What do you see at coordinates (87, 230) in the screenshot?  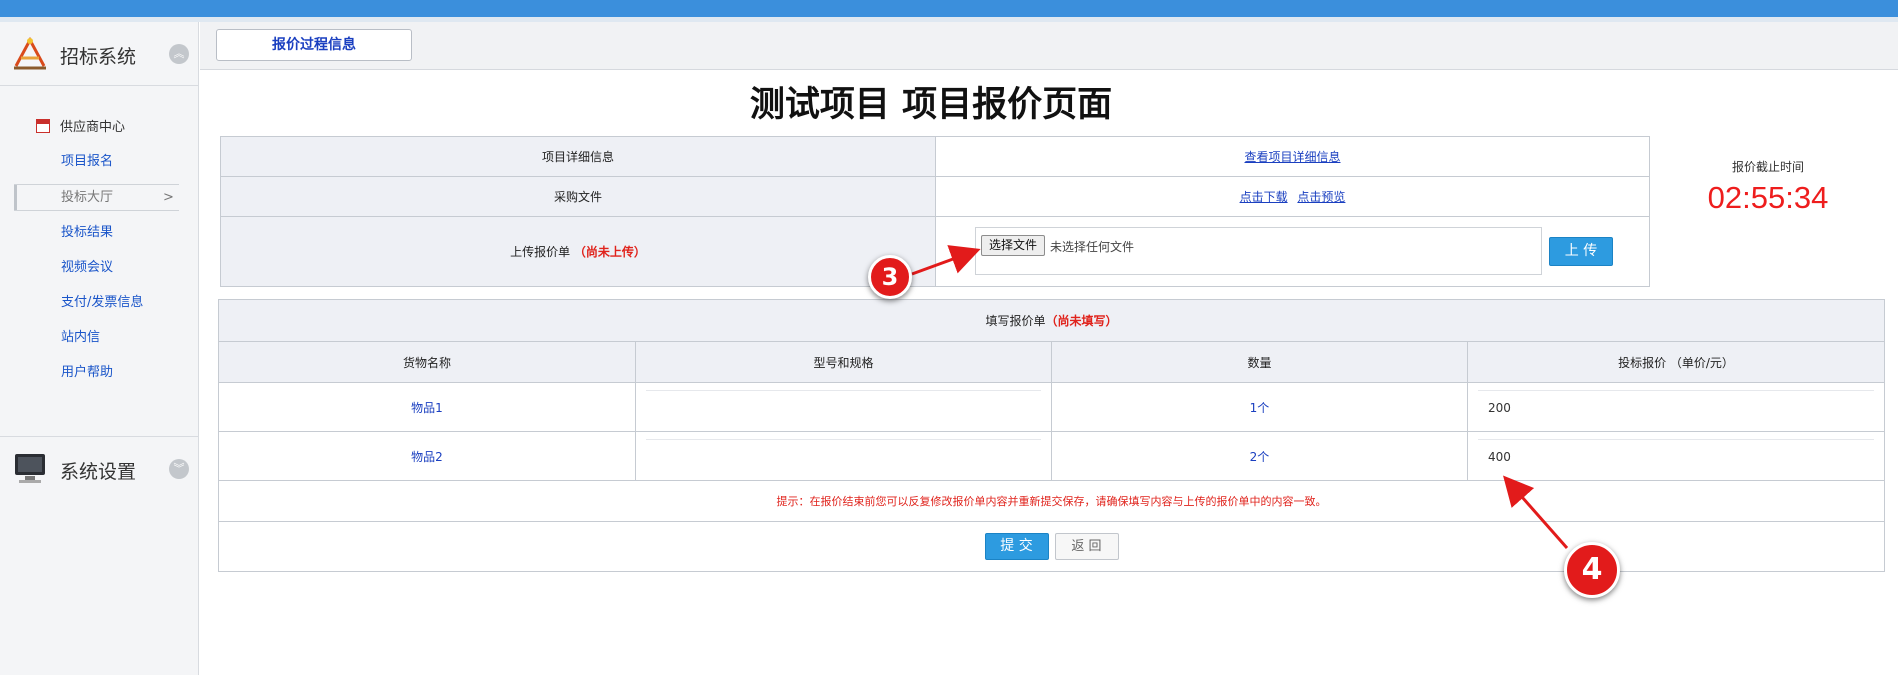 I see `sidebar-item-bid-results: 投标结果` at bounding box center [87, 230].